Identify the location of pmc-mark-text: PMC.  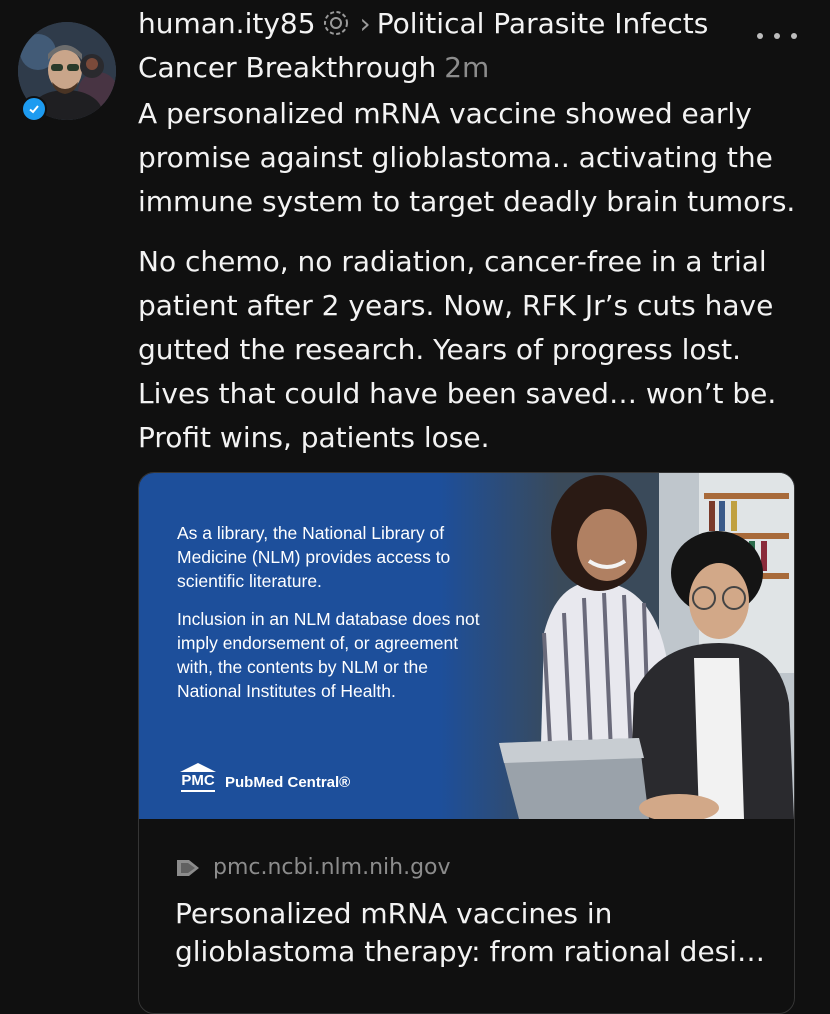
(198, 782).